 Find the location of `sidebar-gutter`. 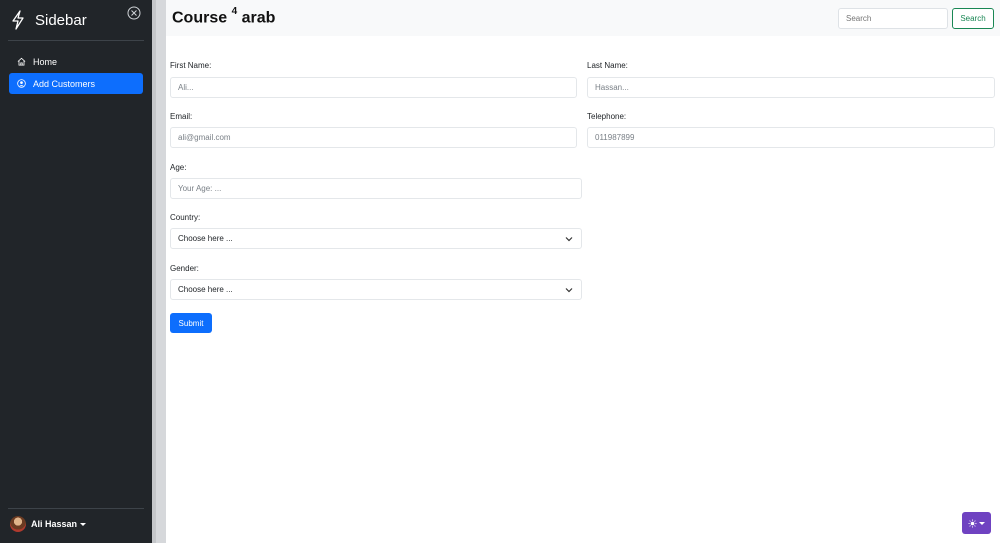

sidebar-gutter is located at coordinates (159, 271).